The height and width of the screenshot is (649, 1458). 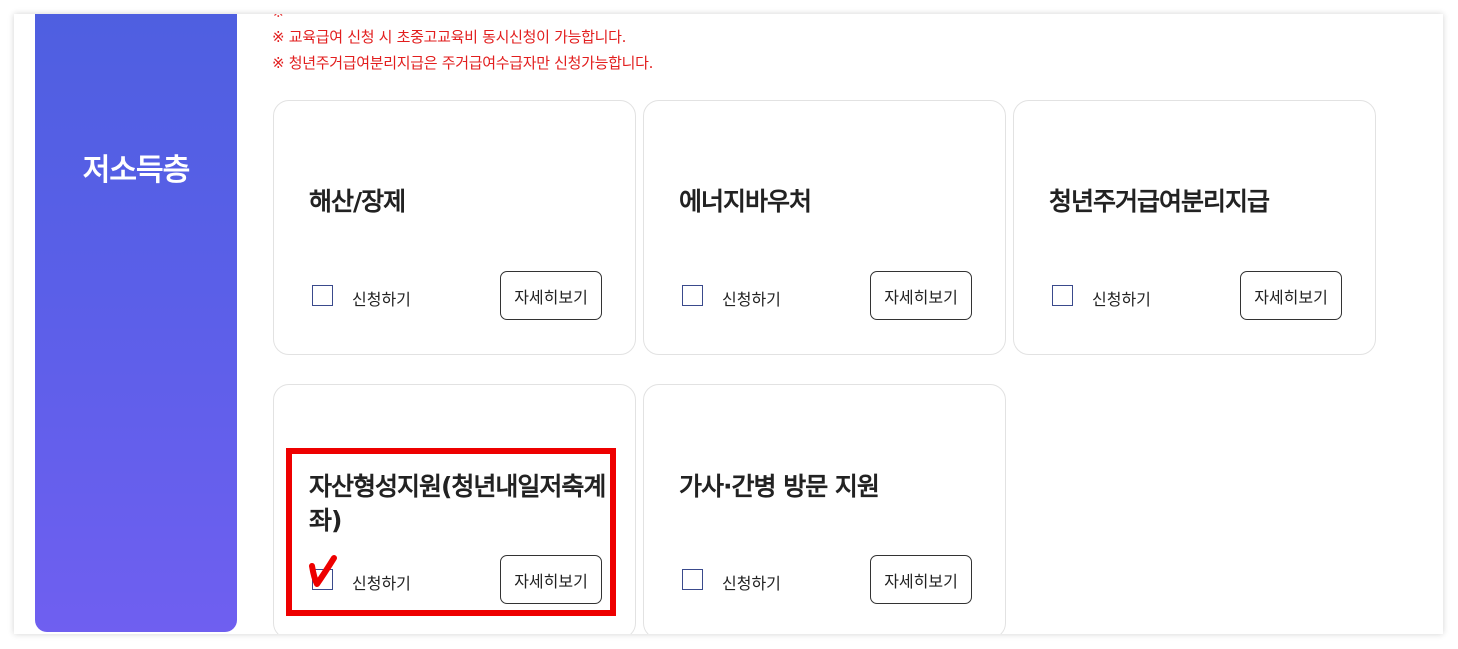 I want to click on benefit-card: 해산/장제 신청하기 자세히보기, so click(x=454, y=227).